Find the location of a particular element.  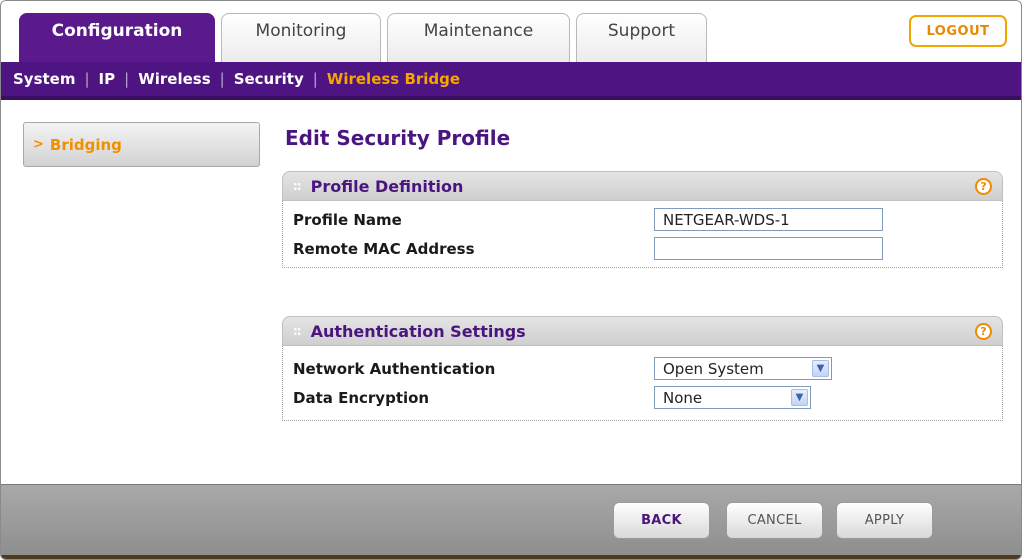

section-body: Profile Name Remote MAC Address is located at coordinates (642, 234).